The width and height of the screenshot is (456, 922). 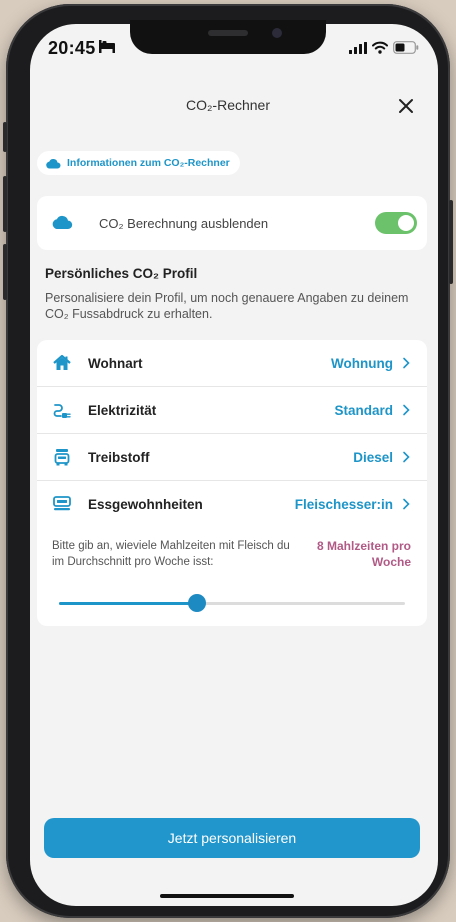 I want to click on notch, so click(x=228, y=37).